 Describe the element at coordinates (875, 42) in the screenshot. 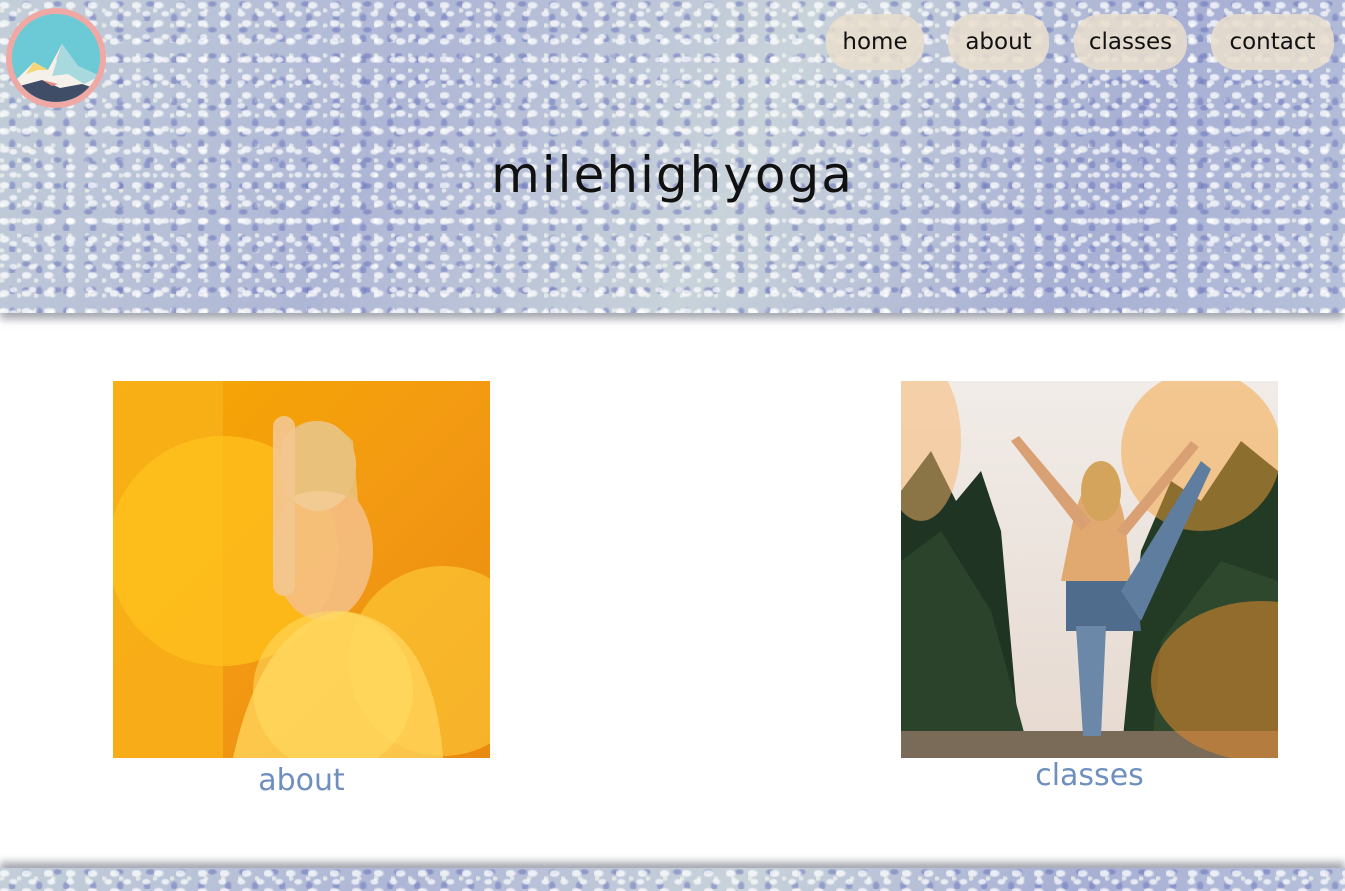

I see `nav-home: home` at that location.